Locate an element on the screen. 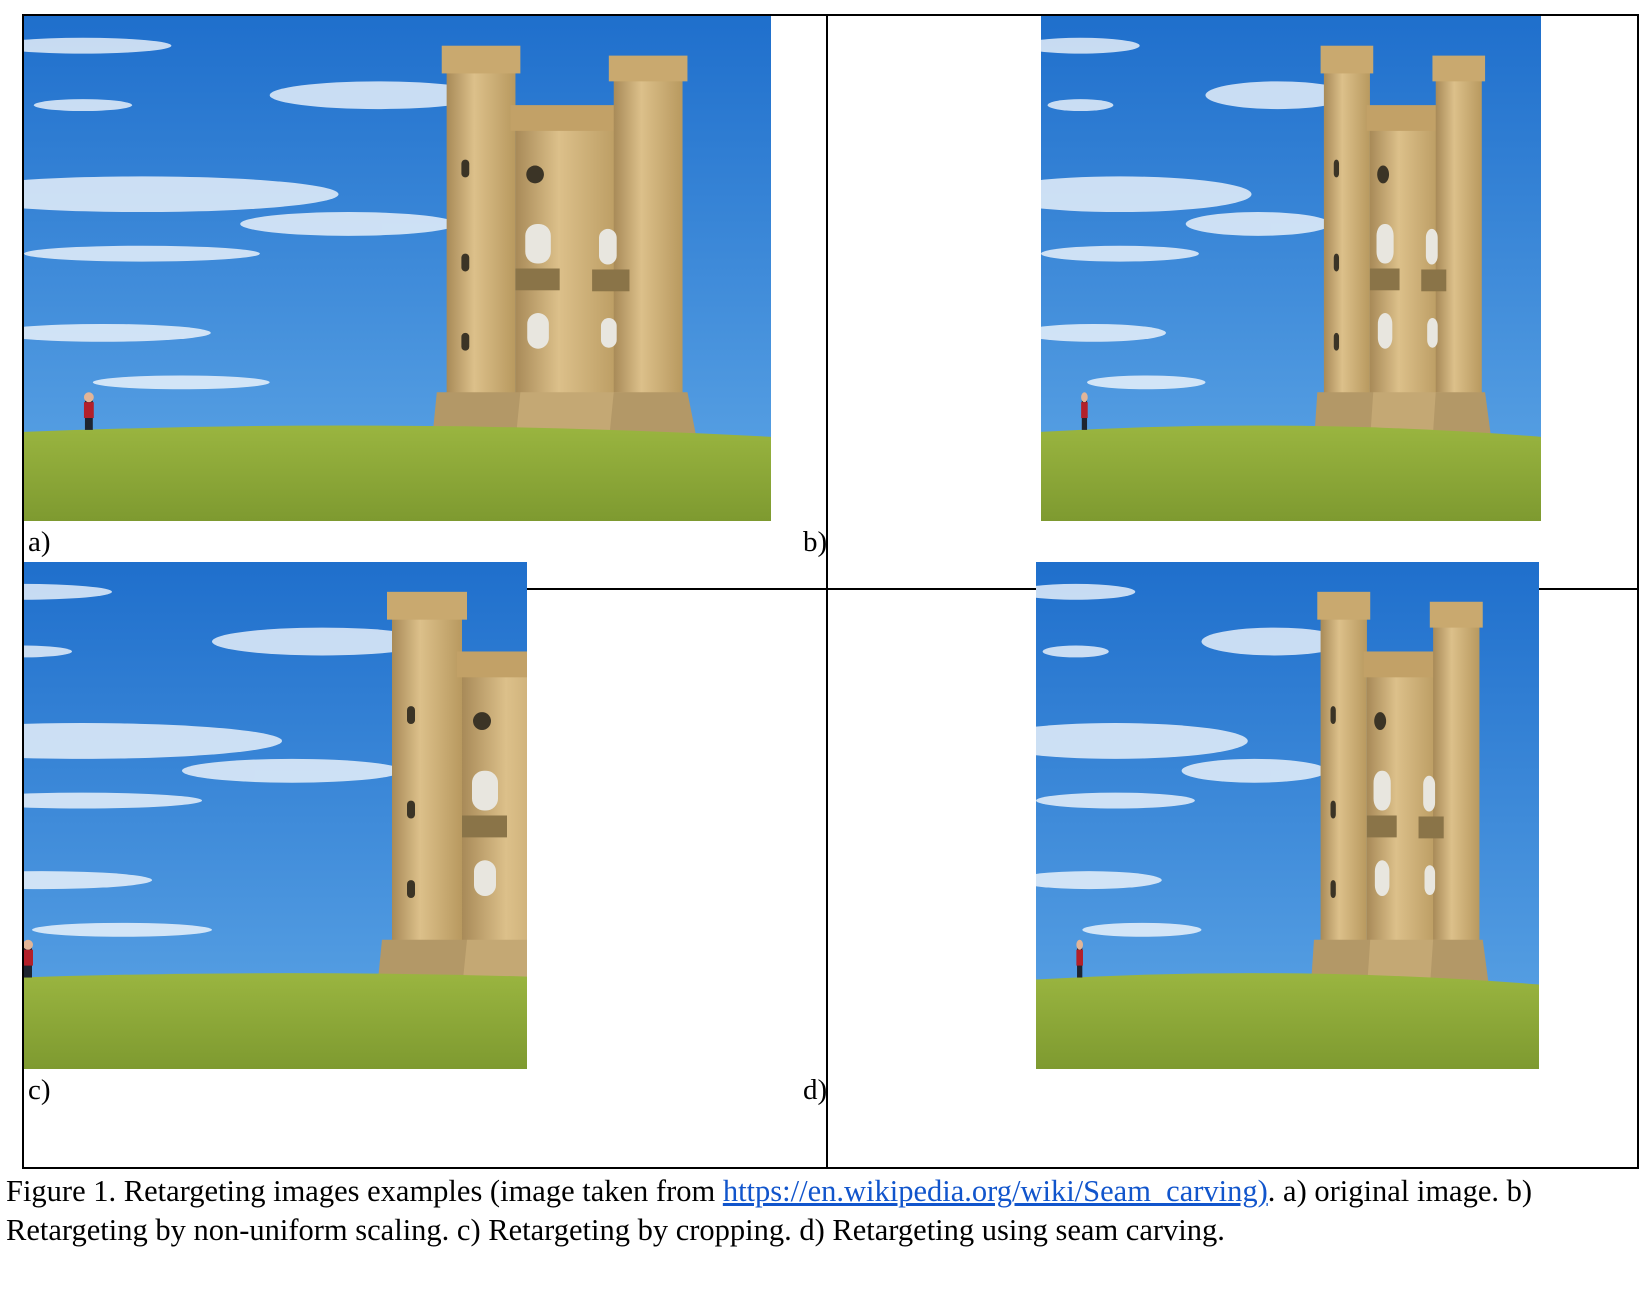 The height and width of the screenshot is (1290, 1640). scaled-image is located at coordinates (1291, 268).